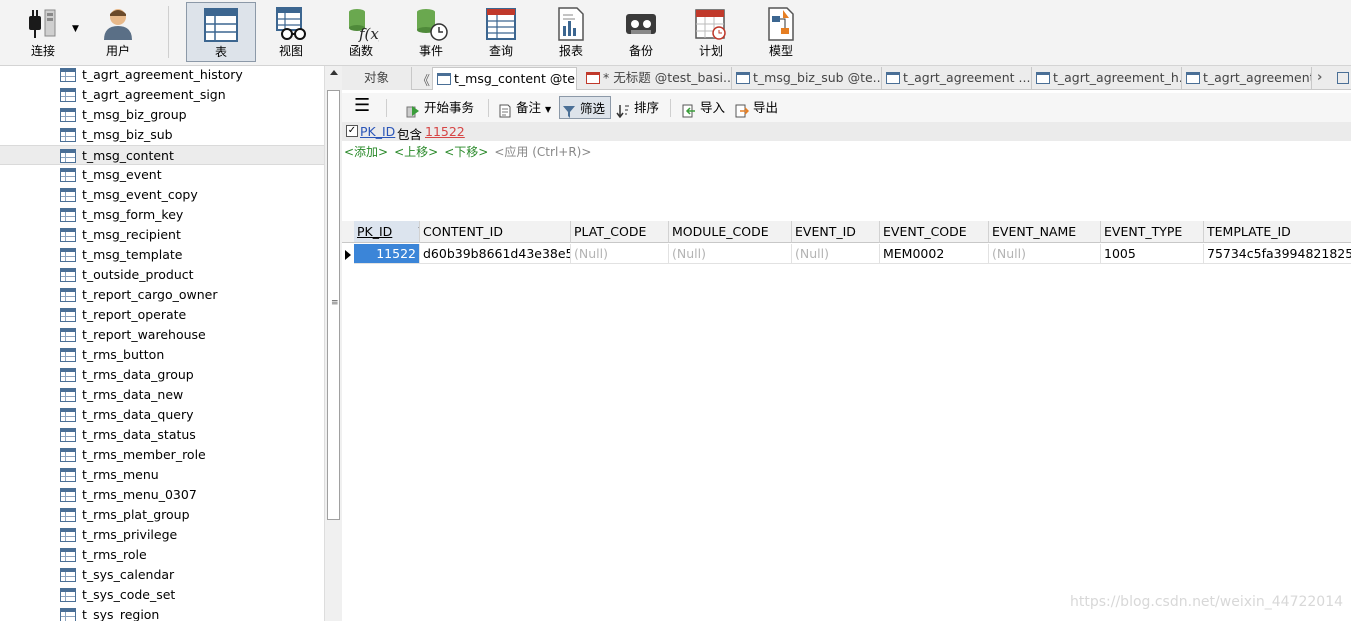 The width and height of the screenshot is (1351, 621). Describe the element at coordinates (162, 555) in the screenshot. I see `tree-item-table: t_rms_role` at that location.